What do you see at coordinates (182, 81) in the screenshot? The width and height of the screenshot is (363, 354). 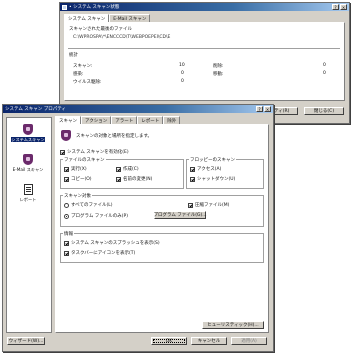 I see `stat-cleaned-value: 0` at bounding box center [182, 81].